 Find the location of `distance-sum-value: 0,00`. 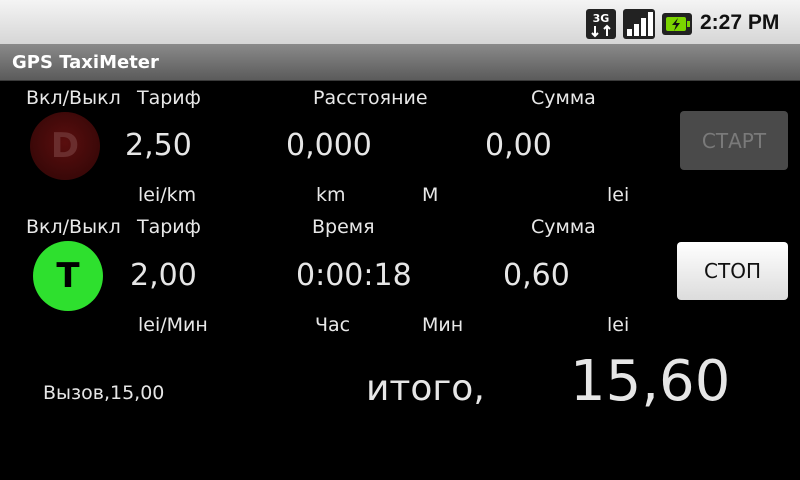

distance-sum-value: 0,00 is located at coordinates (518, 145).